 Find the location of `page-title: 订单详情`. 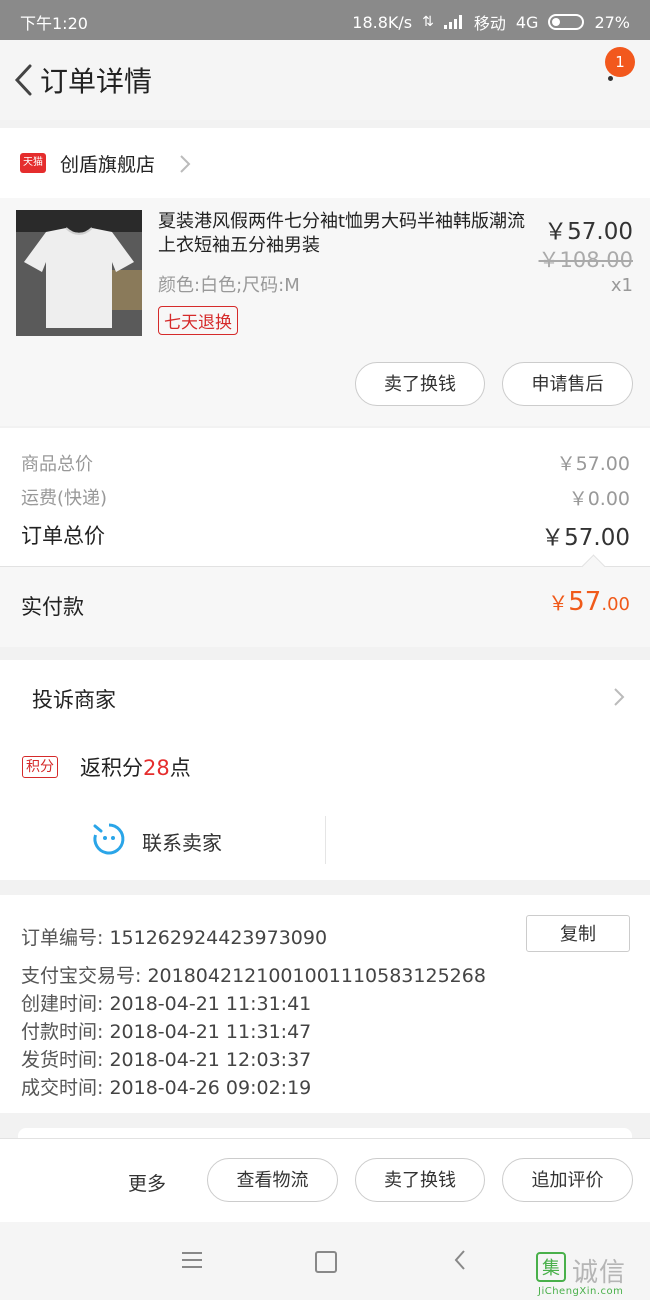

page-title: 订单详情 is located at coordinates (96, 81).